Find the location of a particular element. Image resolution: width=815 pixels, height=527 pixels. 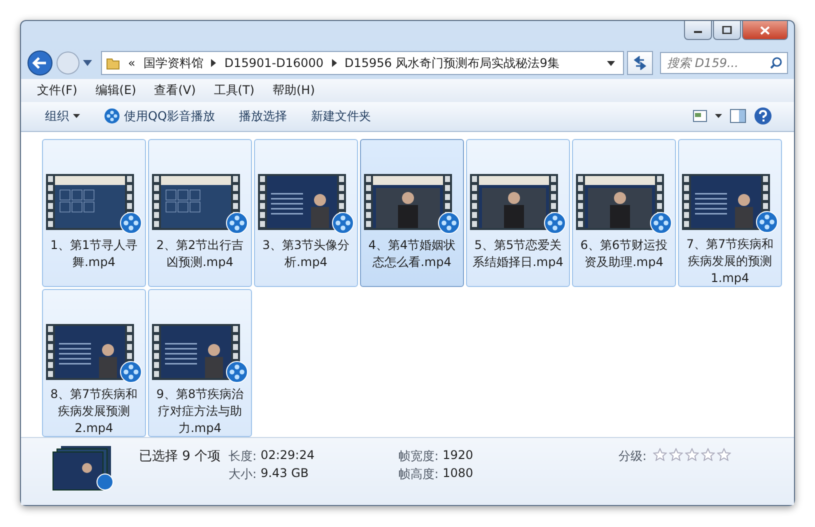

toolbar-button: 新建文件夹 is located at coordinates (340, 116).